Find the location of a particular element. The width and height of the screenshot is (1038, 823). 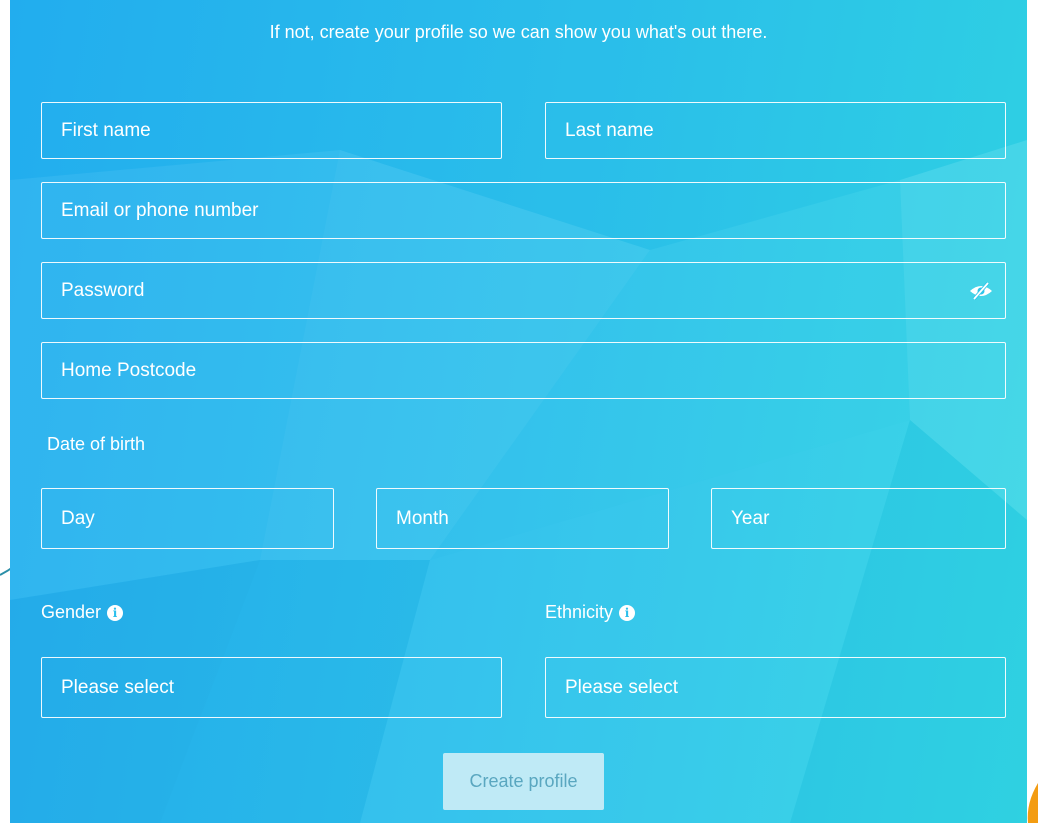

gender-label: Gender i is located at coordinates (82, 612).